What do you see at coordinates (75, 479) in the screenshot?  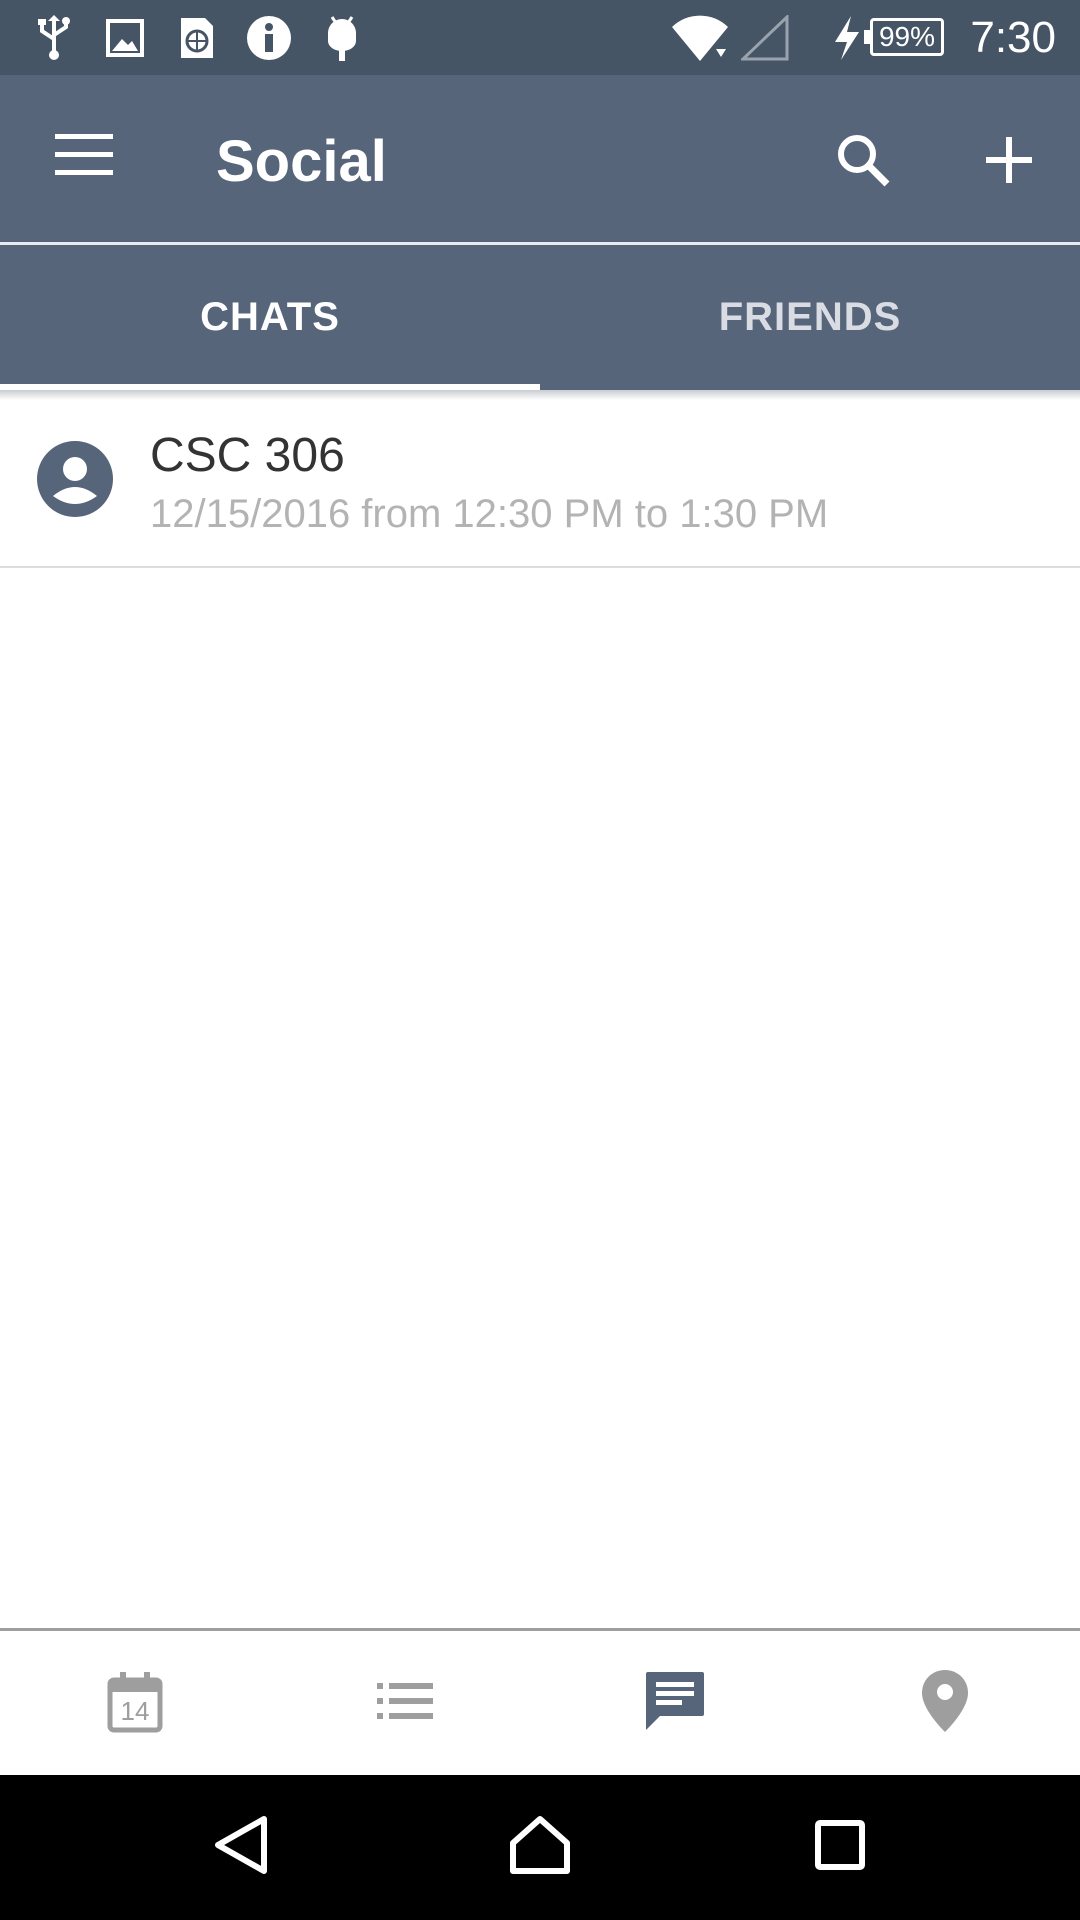 I see `account-circle-icon` at bounding box center [75, 479].